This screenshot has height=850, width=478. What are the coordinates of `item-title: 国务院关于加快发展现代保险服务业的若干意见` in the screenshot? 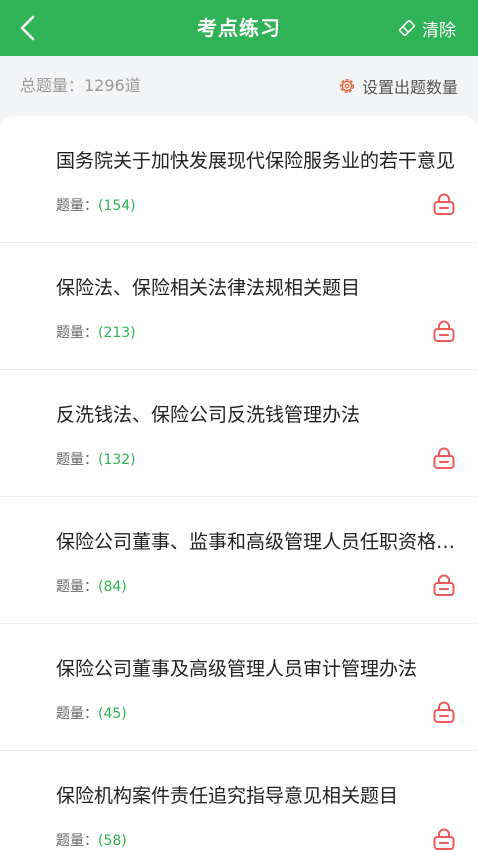 It's located at (256, 161).